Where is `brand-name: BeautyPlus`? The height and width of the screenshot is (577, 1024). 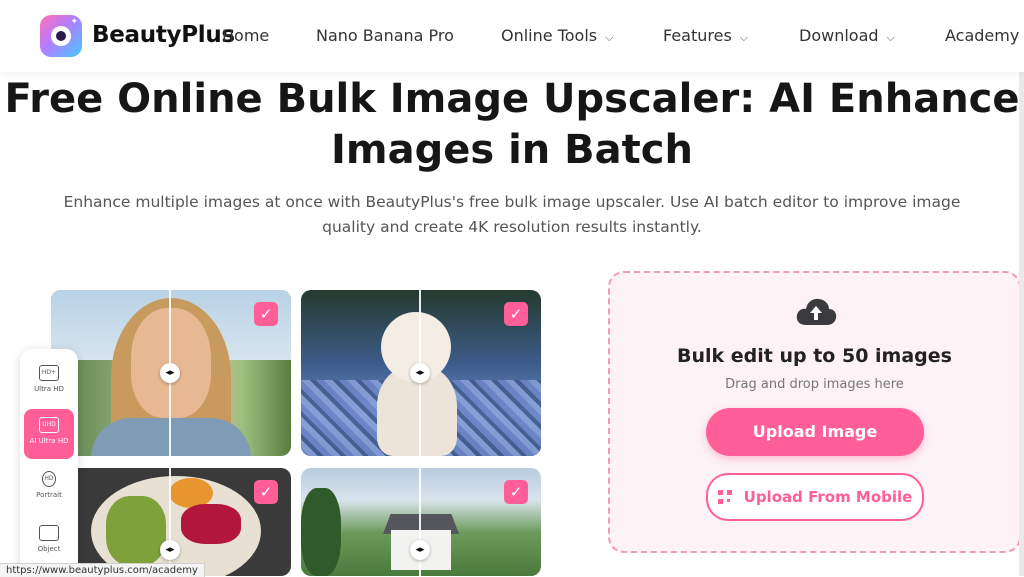
brand-name: BeautyPlus is located at coordinates (163, 35).